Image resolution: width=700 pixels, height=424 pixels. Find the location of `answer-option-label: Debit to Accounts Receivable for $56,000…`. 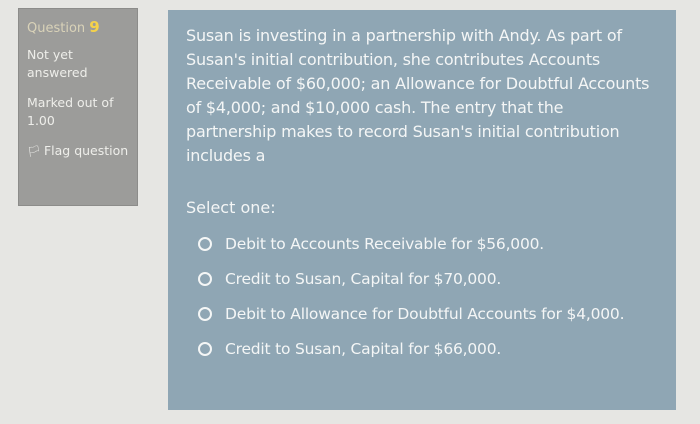

answer-option-label: Debit to Accounts Receivable for $56,000… is located at coordinates (385, 243).